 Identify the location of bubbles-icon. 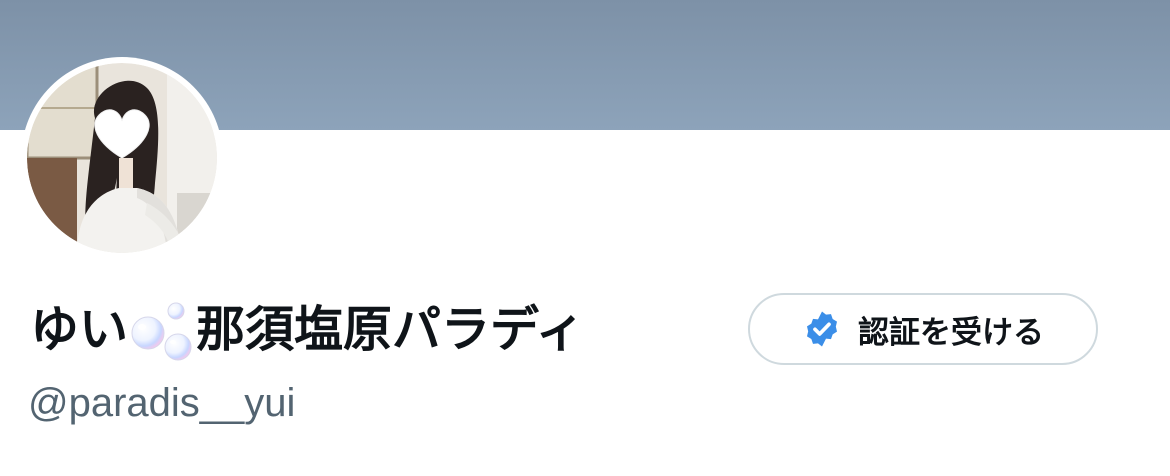
(161, 331).